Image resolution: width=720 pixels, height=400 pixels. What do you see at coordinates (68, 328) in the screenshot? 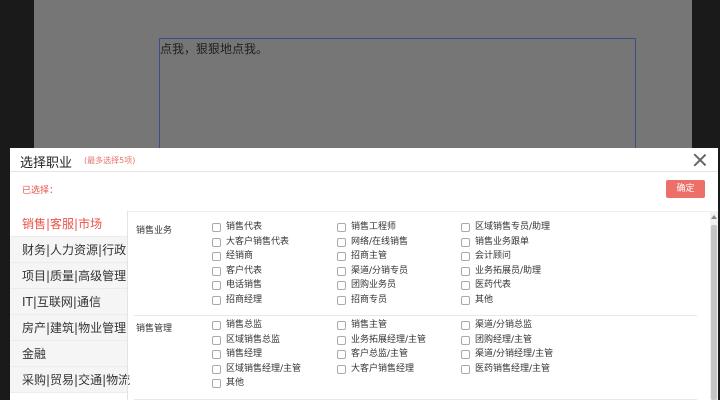
I see `sidebar-item: 房产|建筑|物业管理` at bounding box center [68, 328].